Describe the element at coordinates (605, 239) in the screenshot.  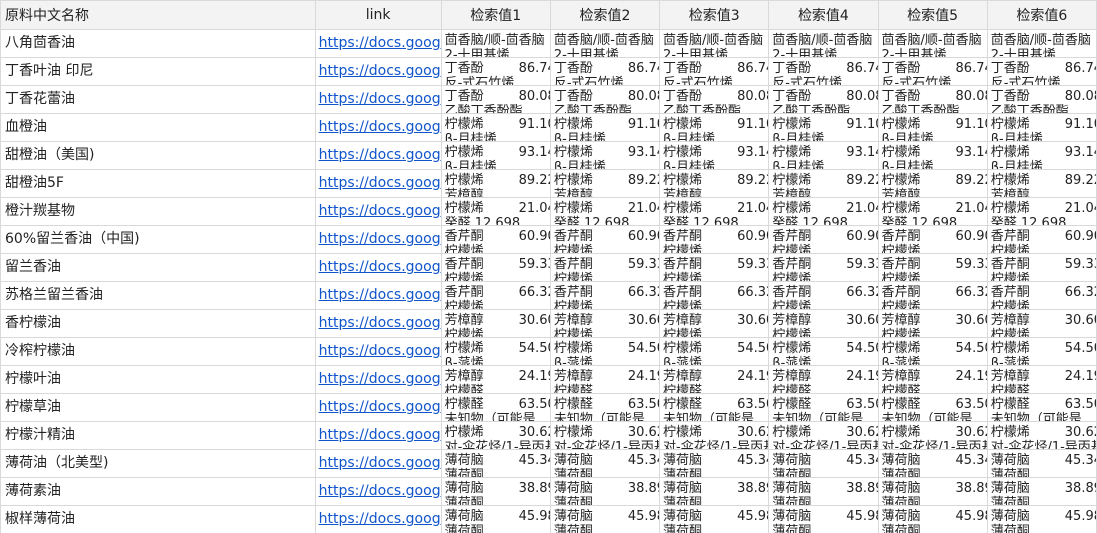
I see `cell-value-2: 香芹酮 60.90 柠檬烯` at that location.